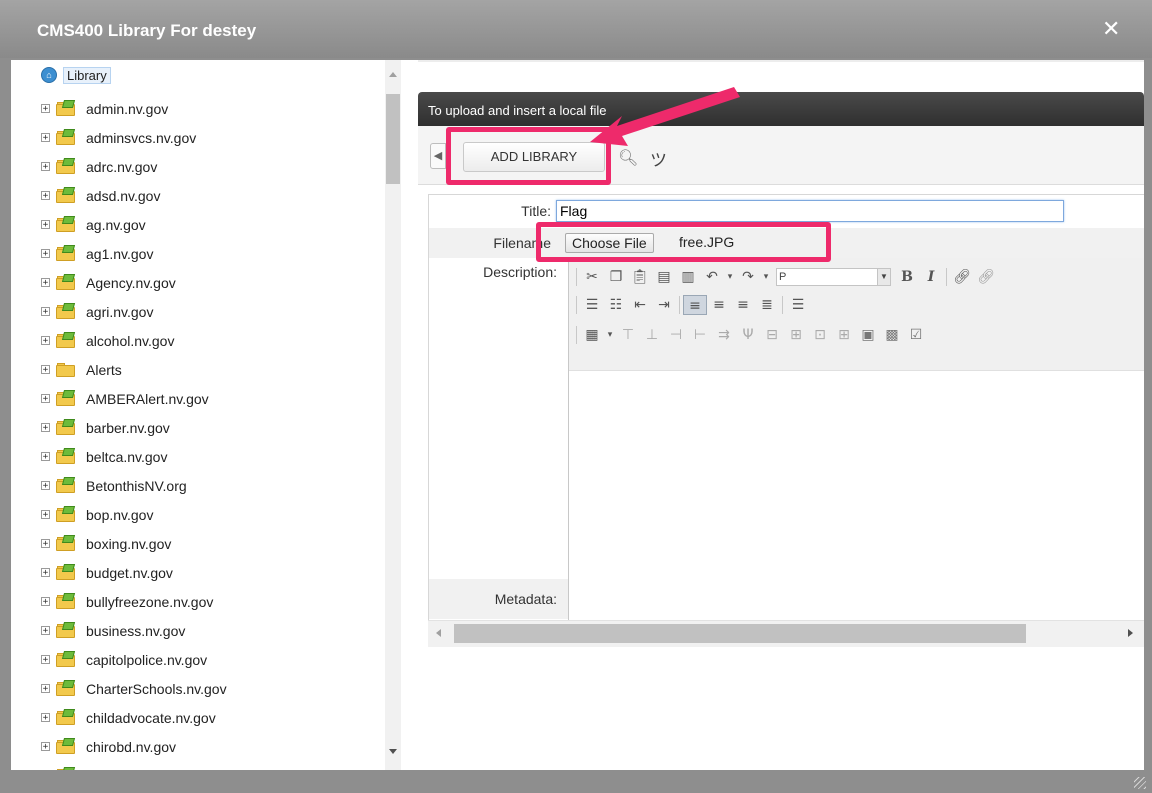 Image resolution: width=1152 pixels, height=793 pixels. Describe the element at coordinates (676, 335) in the screenshot. I see `insert-column-left-icon: ⊣` at that location.